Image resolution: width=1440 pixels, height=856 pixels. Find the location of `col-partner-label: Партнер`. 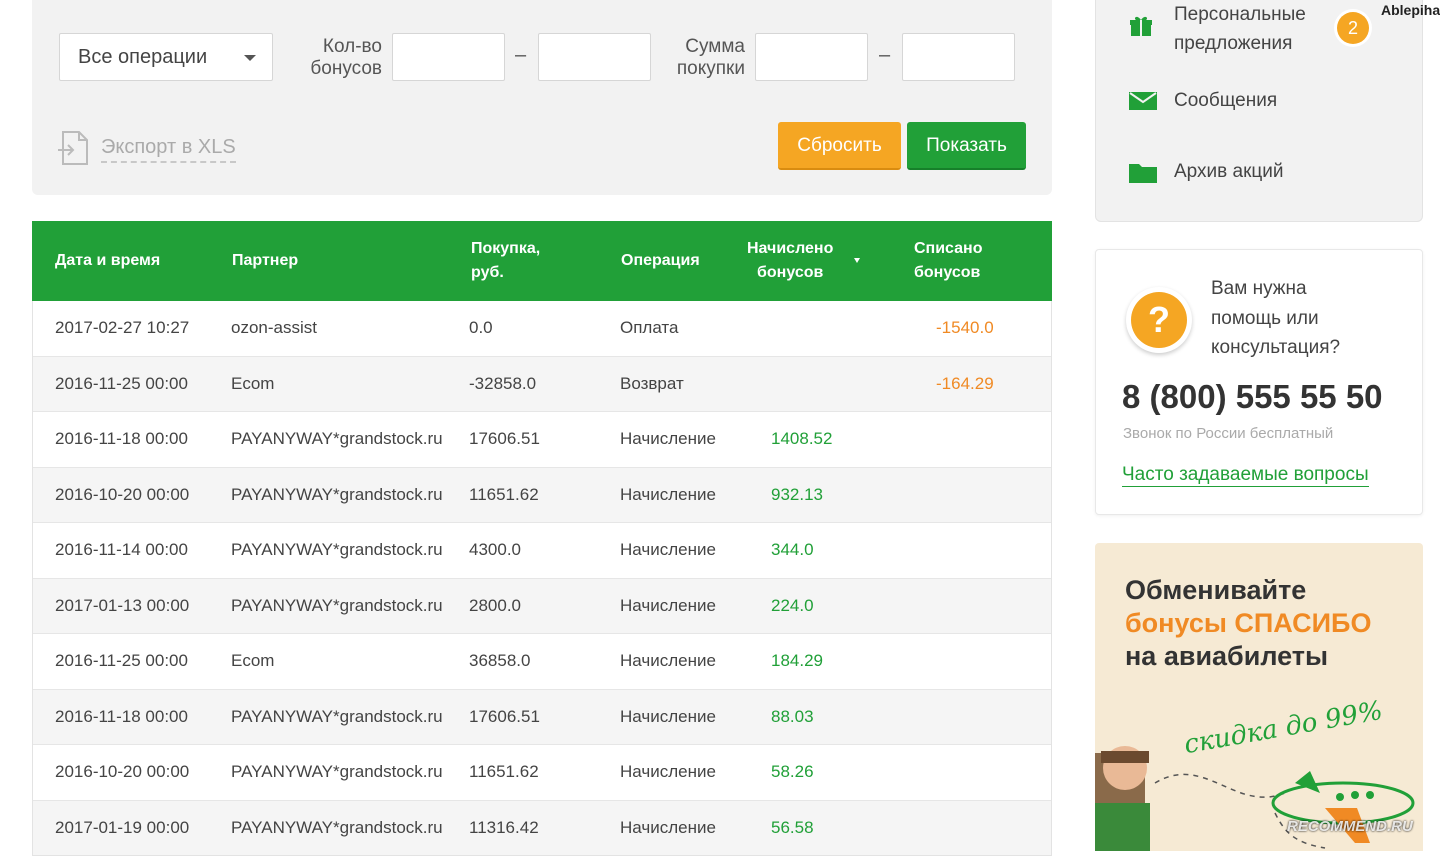

col-partner-label: Партнер is located at coordinates (265, 260).